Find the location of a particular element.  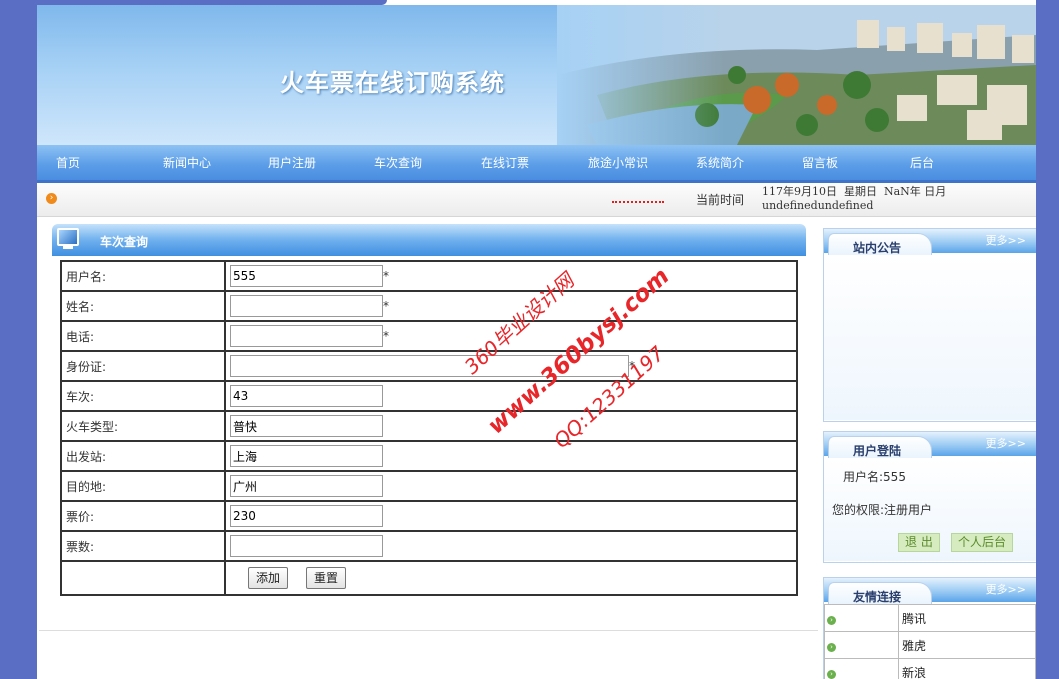

panel-title: 车次查询 is located at coordinates (124, 242).